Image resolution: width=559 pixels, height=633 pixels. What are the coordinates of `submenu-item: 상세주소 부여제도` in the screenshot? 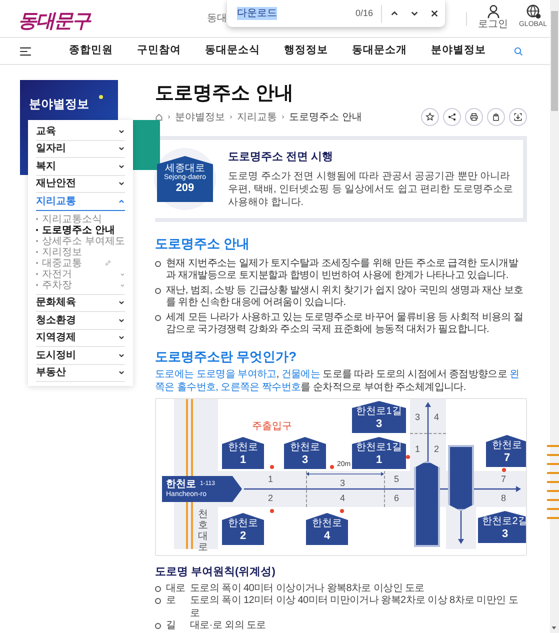 It's located at (80, 241).